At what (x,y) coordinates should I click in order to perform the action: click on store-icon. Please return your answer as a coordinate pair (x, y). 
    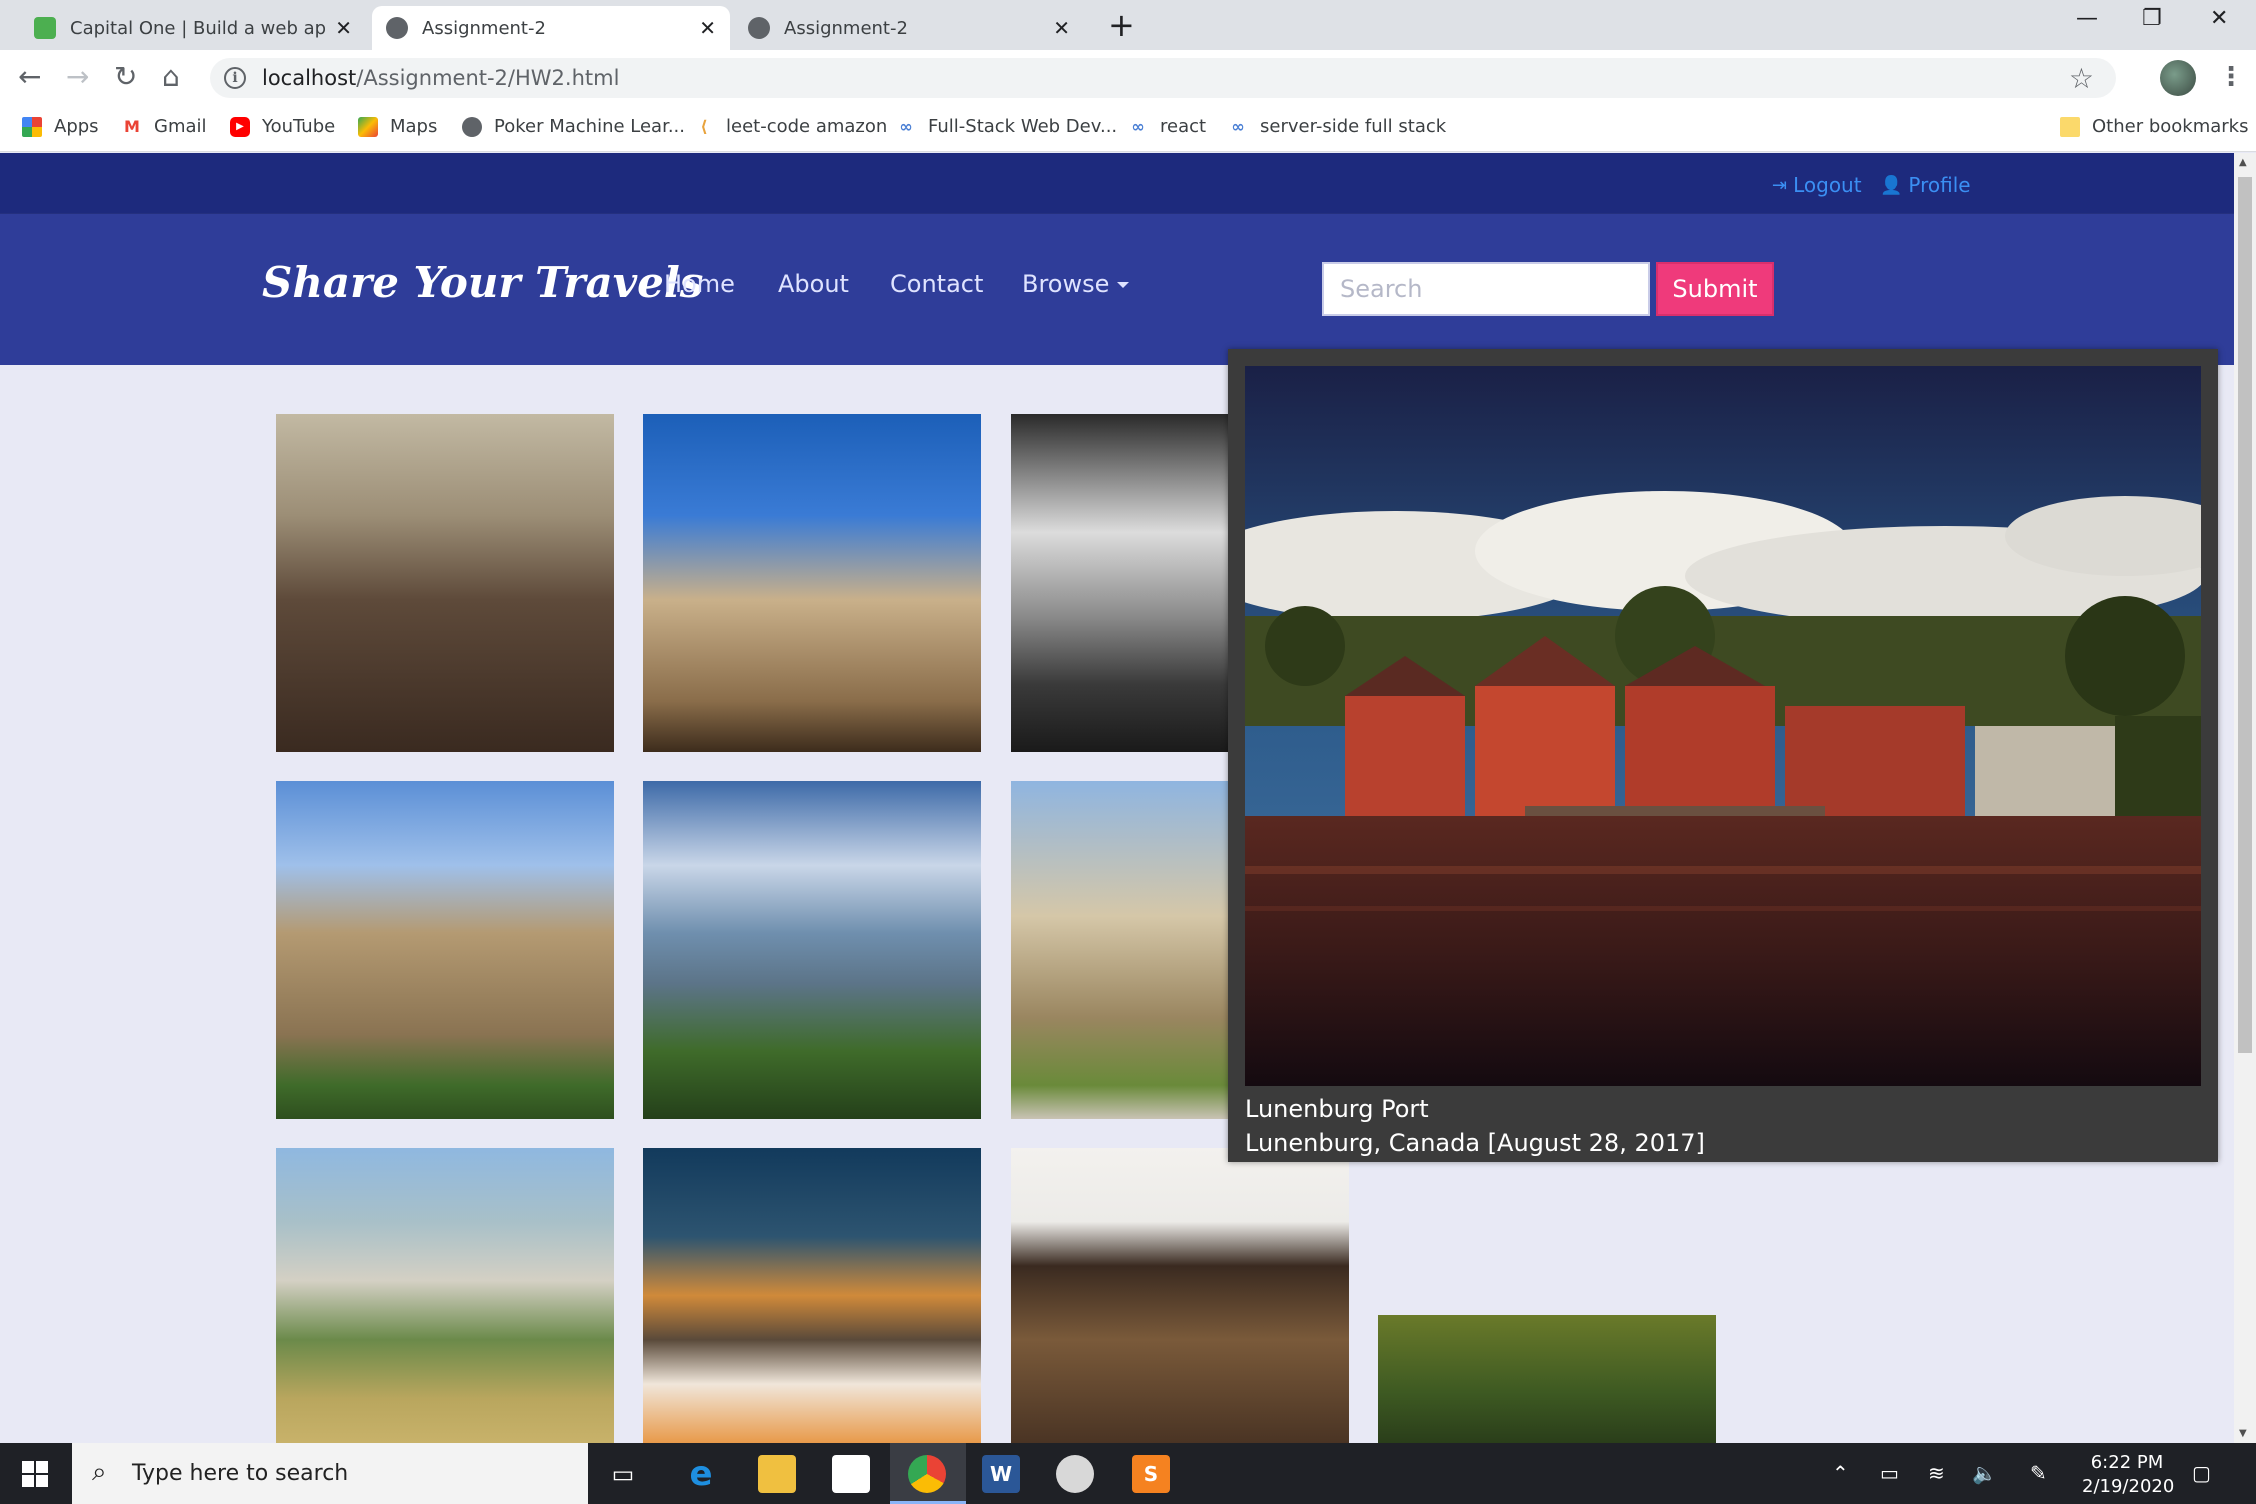
    Looking at the image, I should click on (851, 1474).